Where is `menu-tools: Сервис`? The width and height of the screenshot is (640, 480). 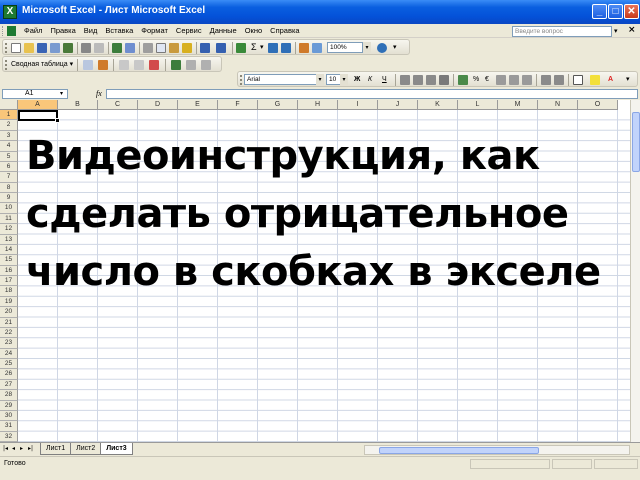 menu-tools: Сервис is located at coordinates (189, 31).